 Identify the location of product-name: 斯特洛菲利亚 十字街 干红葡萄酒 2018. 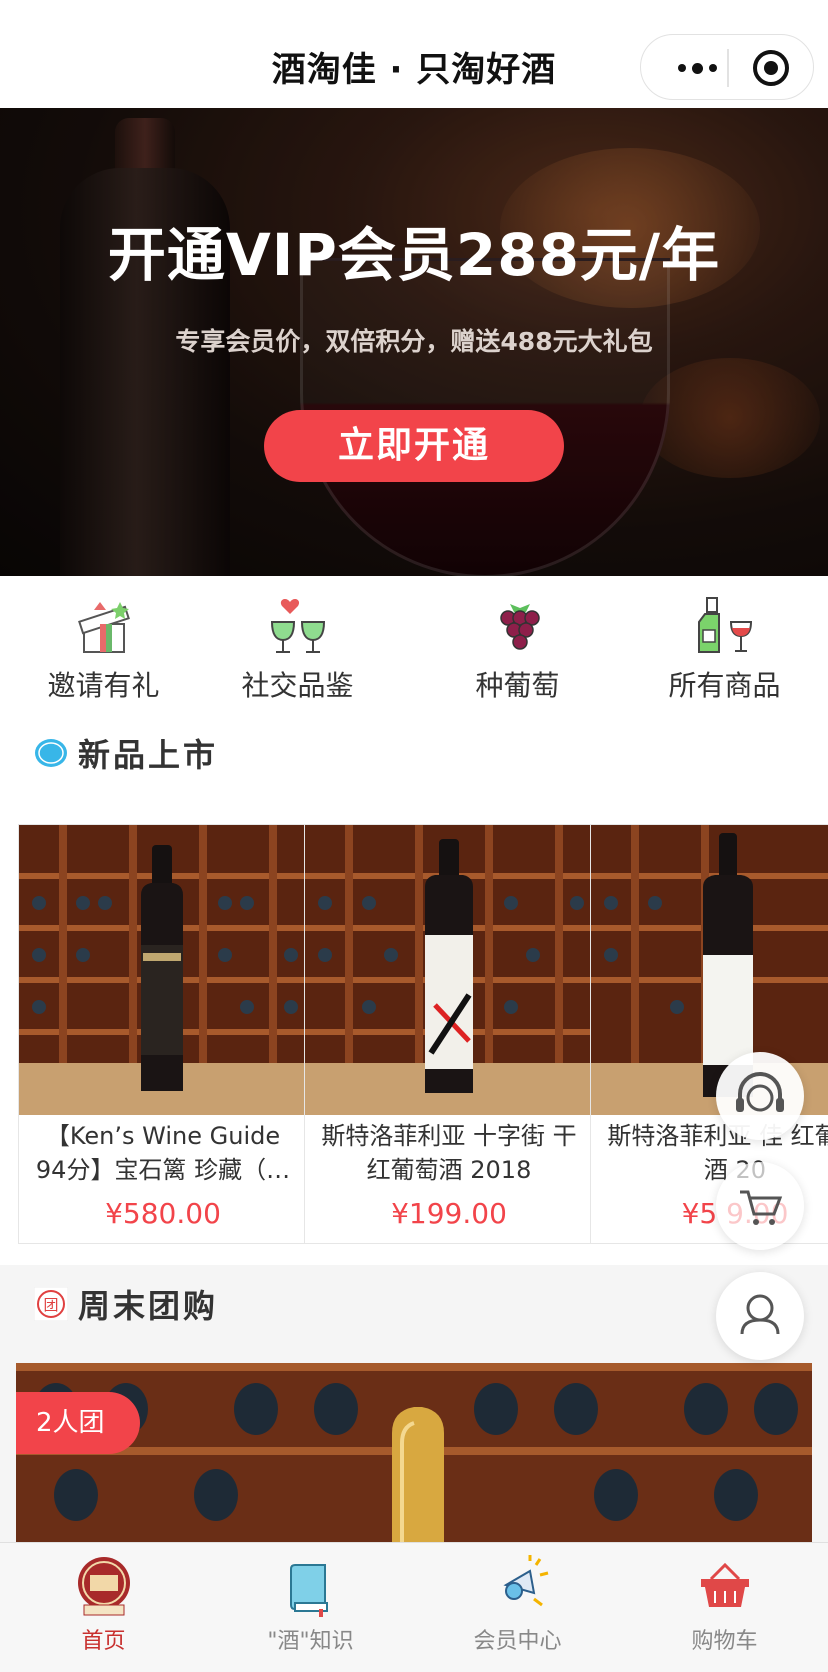
(449, 1153).